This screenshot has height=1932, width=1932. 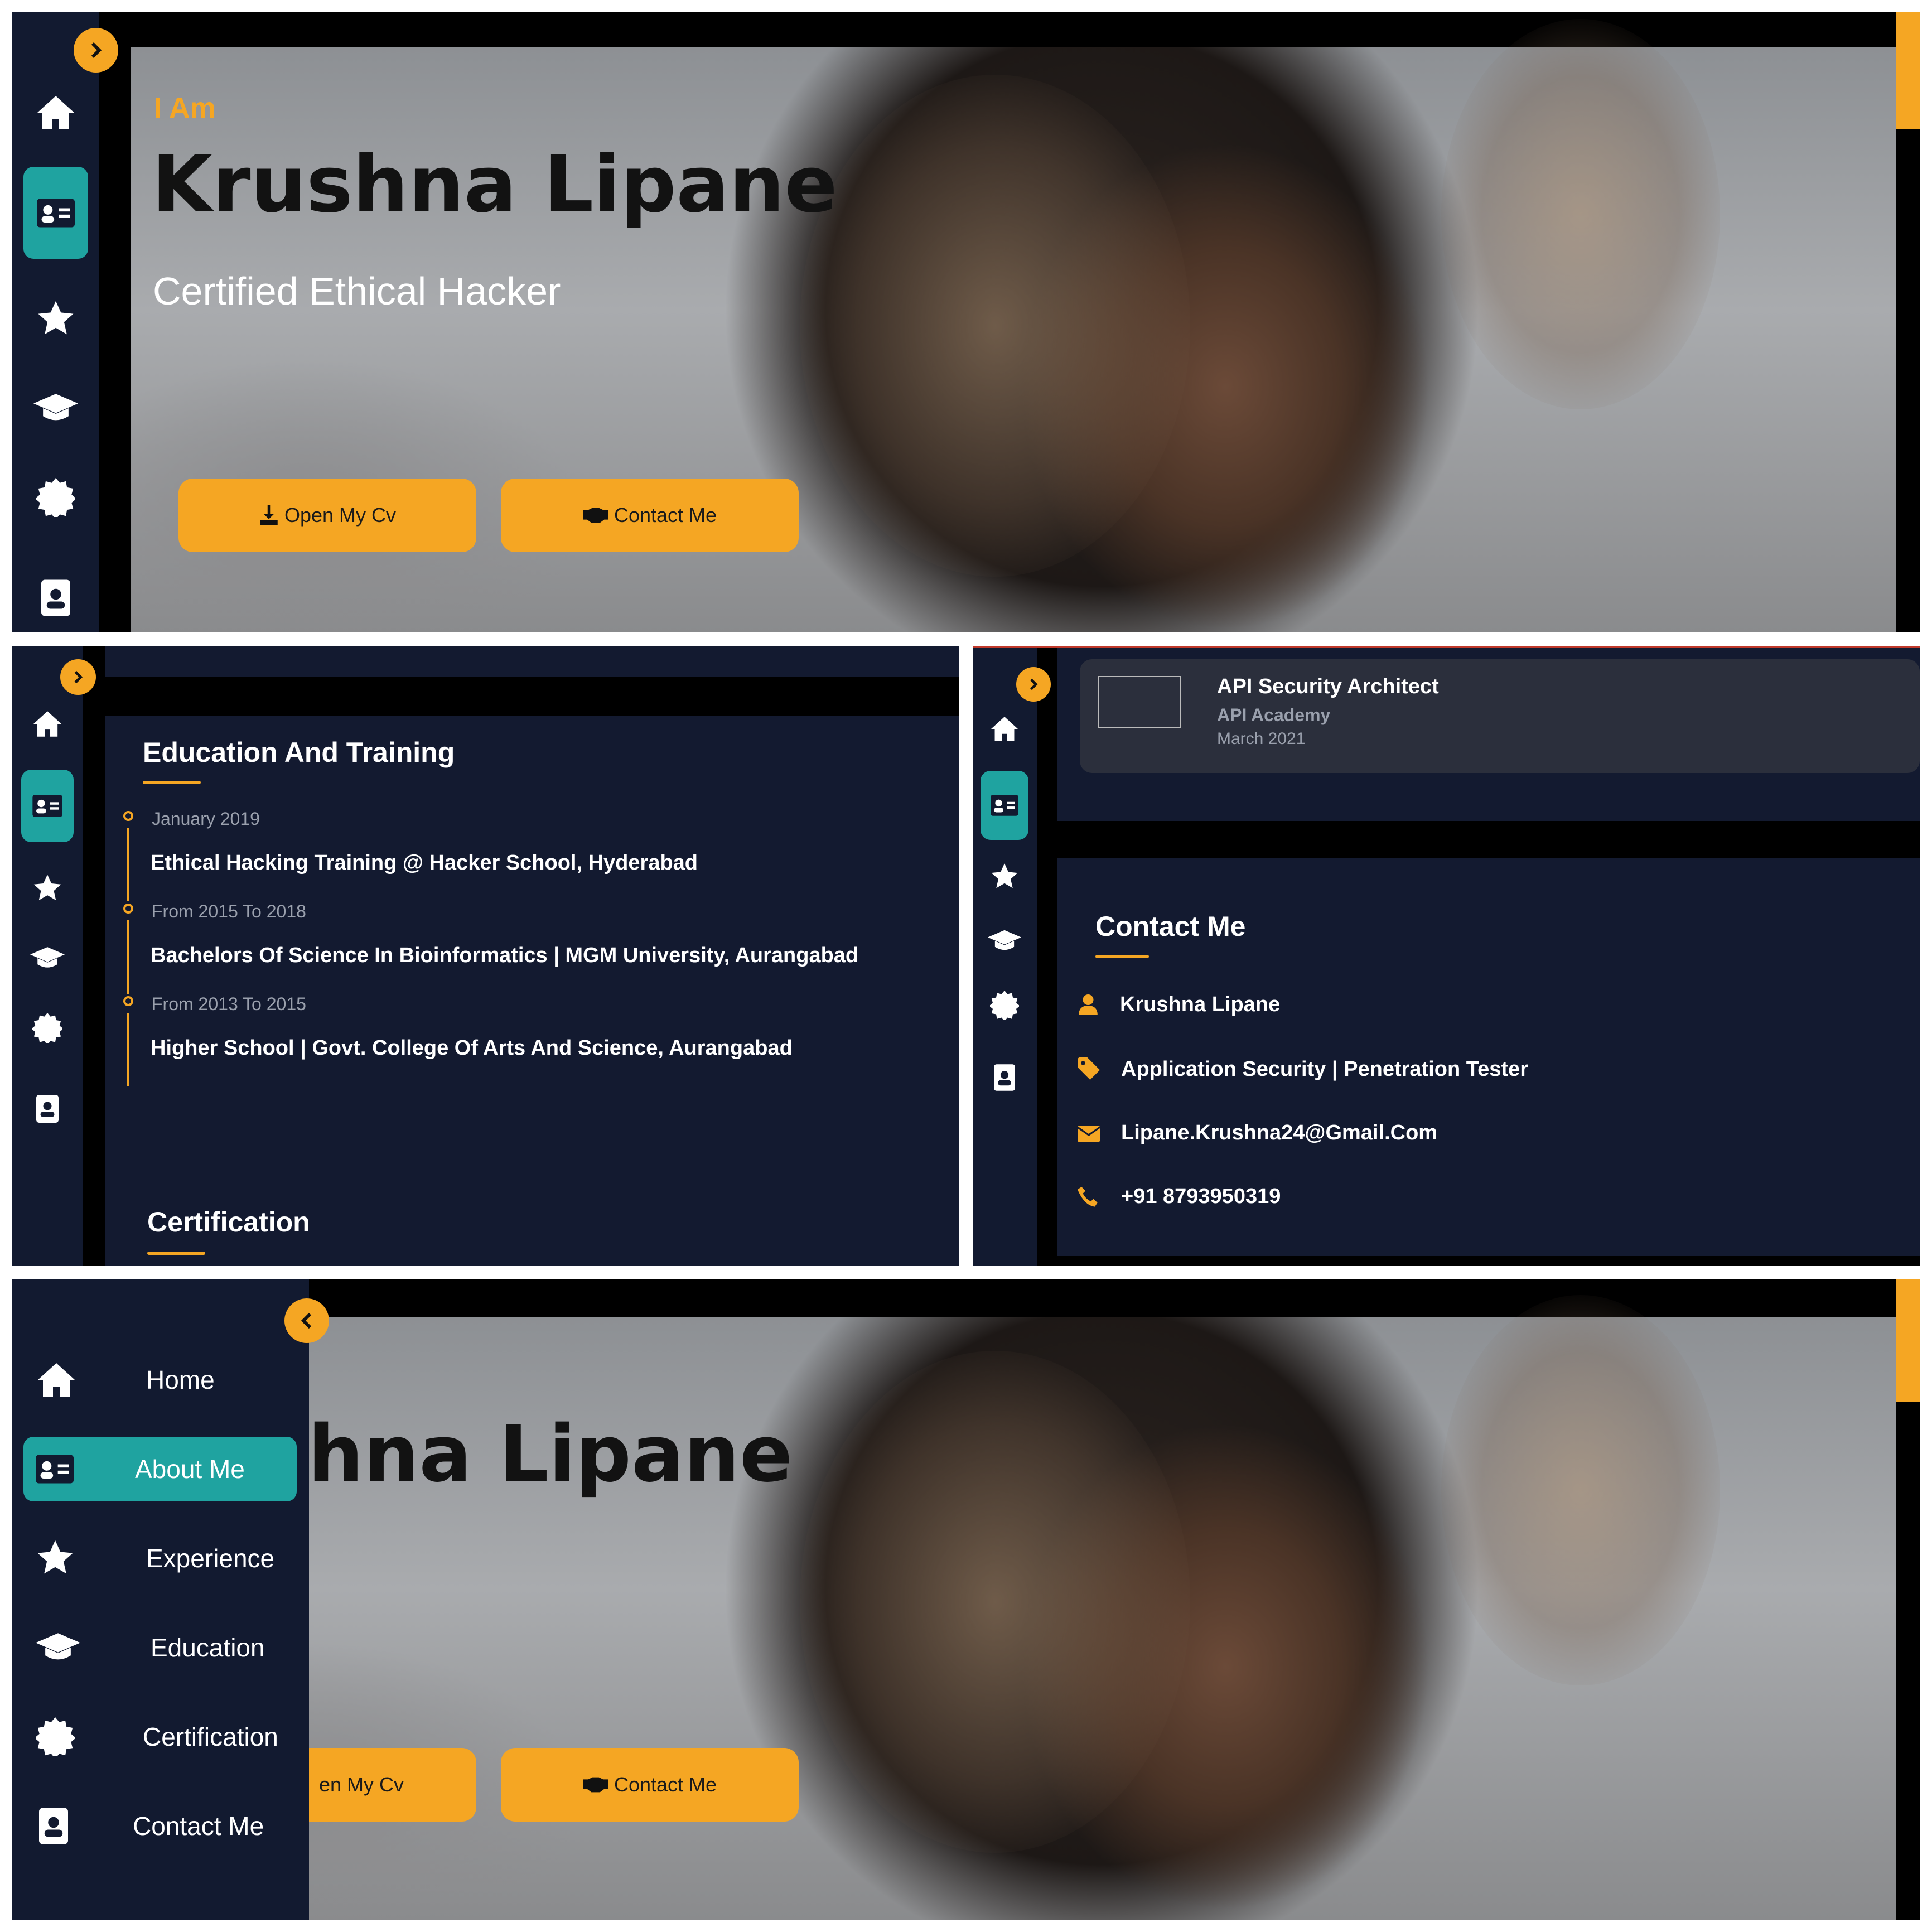 I want to click on download-icon, so click(x=269, y=515).